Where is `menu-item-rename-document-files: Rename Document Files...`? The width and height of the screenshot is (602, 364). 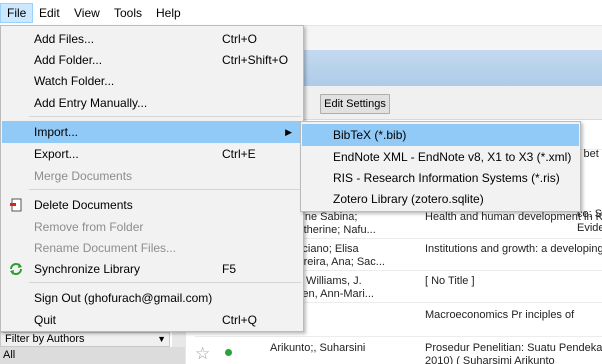
menu-item-rename-document-files: Rename Document Files... is located at coordinates (152, 248).